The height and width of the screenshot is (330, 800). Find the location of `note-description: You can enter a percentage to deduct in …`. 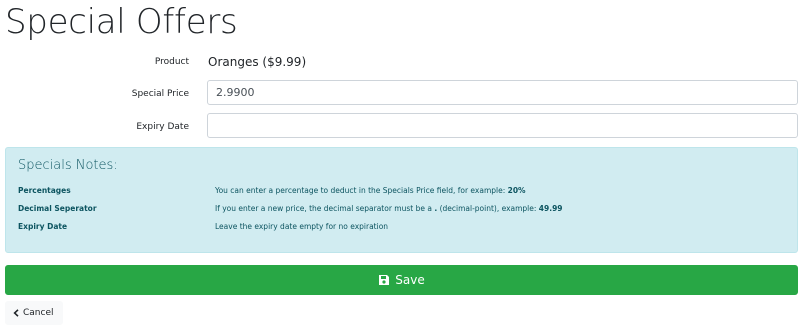

note-description: You can enter a percentage to deduct in … is located at coordinates (370, 190).